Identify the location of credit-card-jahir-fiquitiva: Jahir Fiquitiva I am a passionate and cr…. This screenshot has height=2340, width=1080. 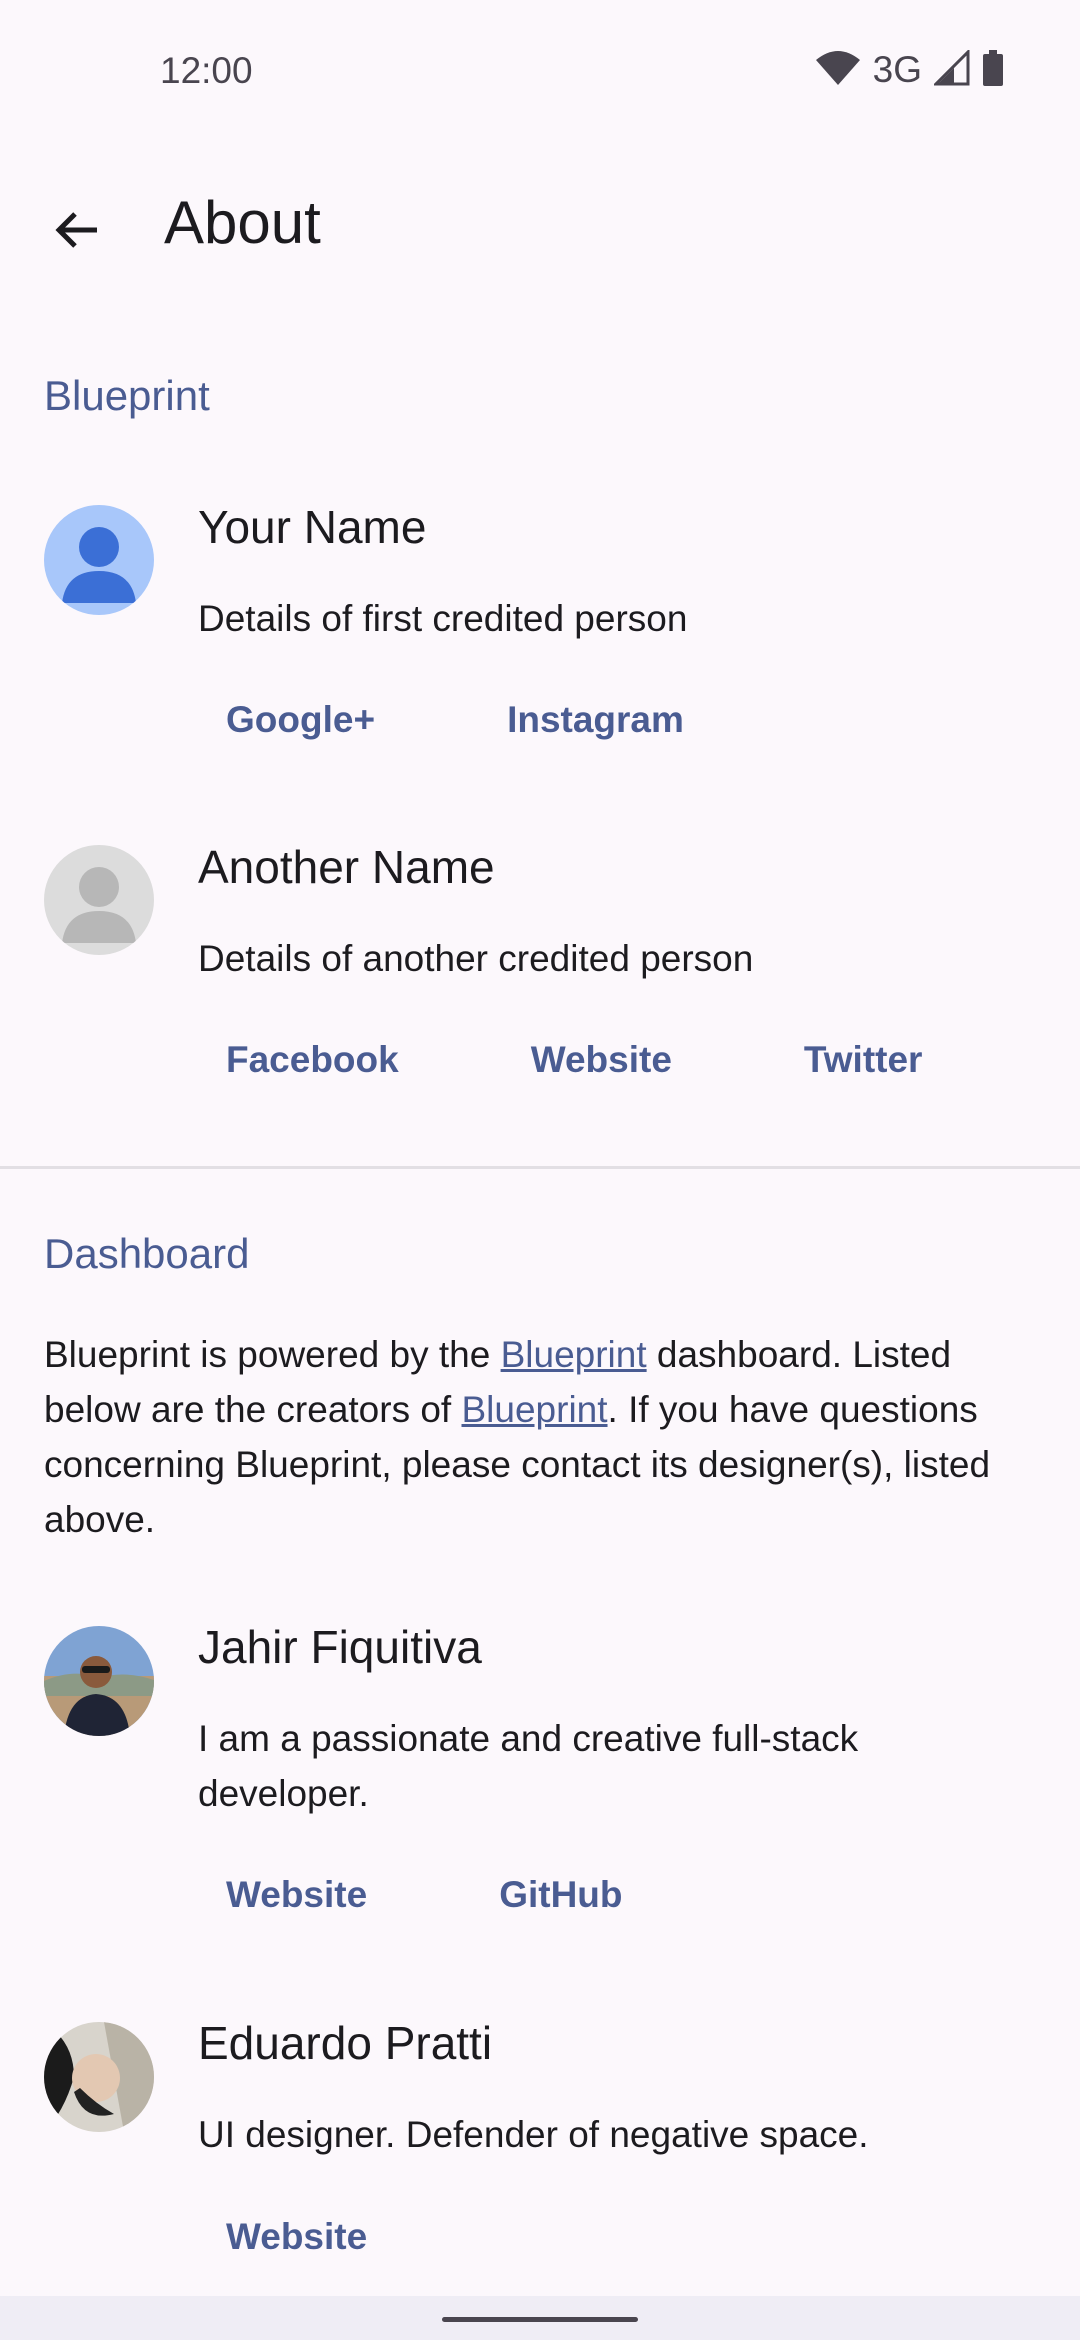
(540, 1783).